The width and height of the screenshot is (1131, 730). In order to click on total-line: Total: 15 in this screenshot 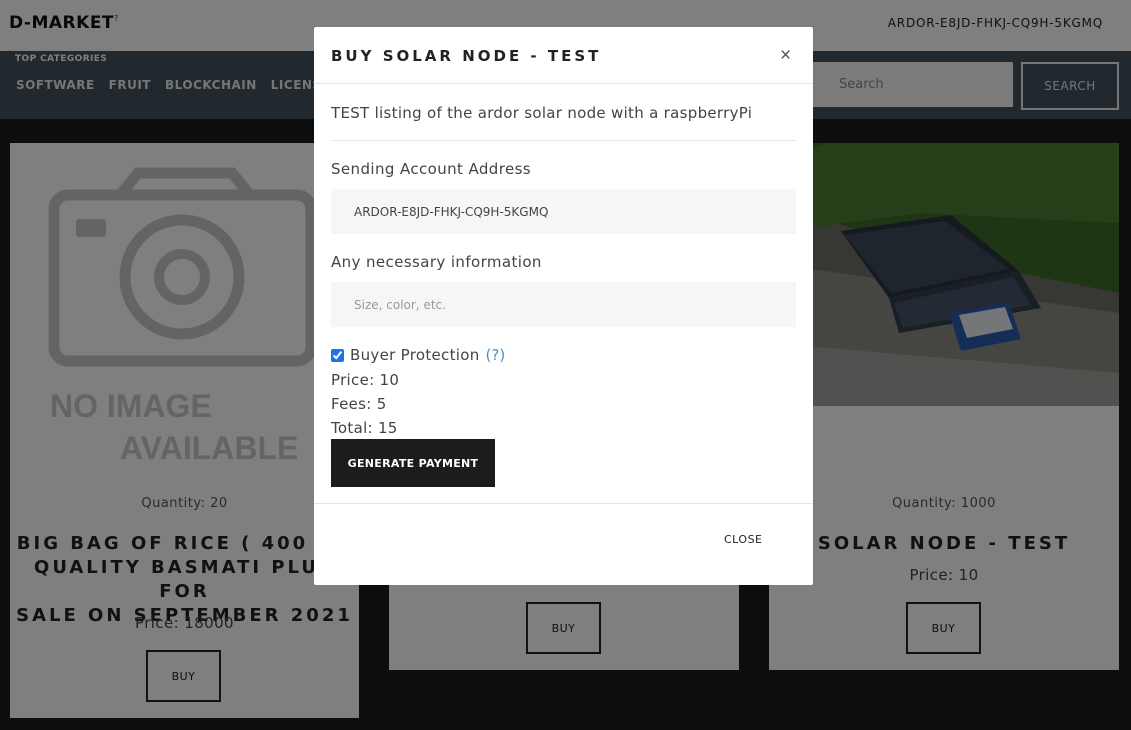, I will do `click(364, 428)`.